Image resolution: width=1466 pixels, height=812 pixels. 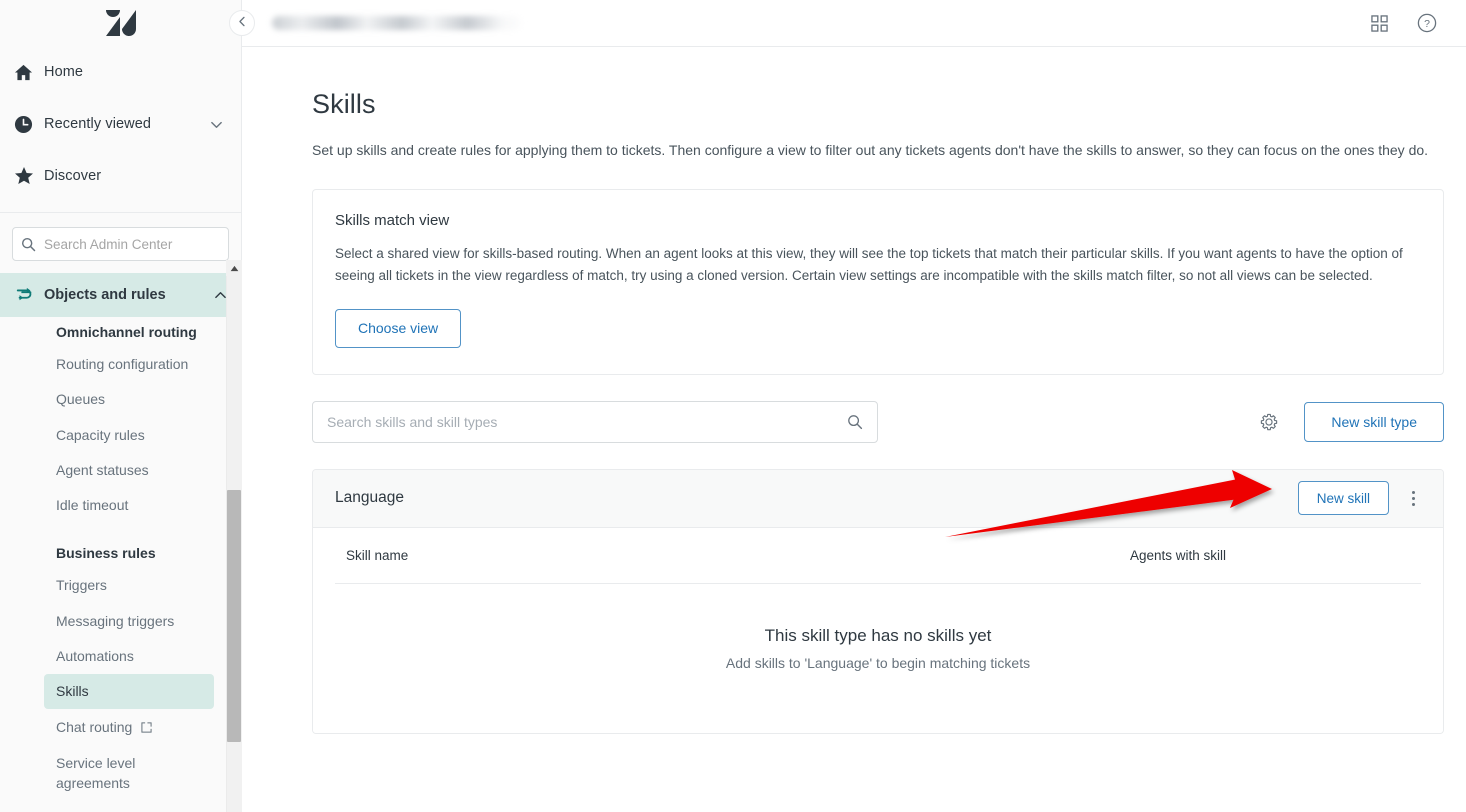 I want to click on subnav-group-title: Omnichannel routing, so click(x=126, y=332).